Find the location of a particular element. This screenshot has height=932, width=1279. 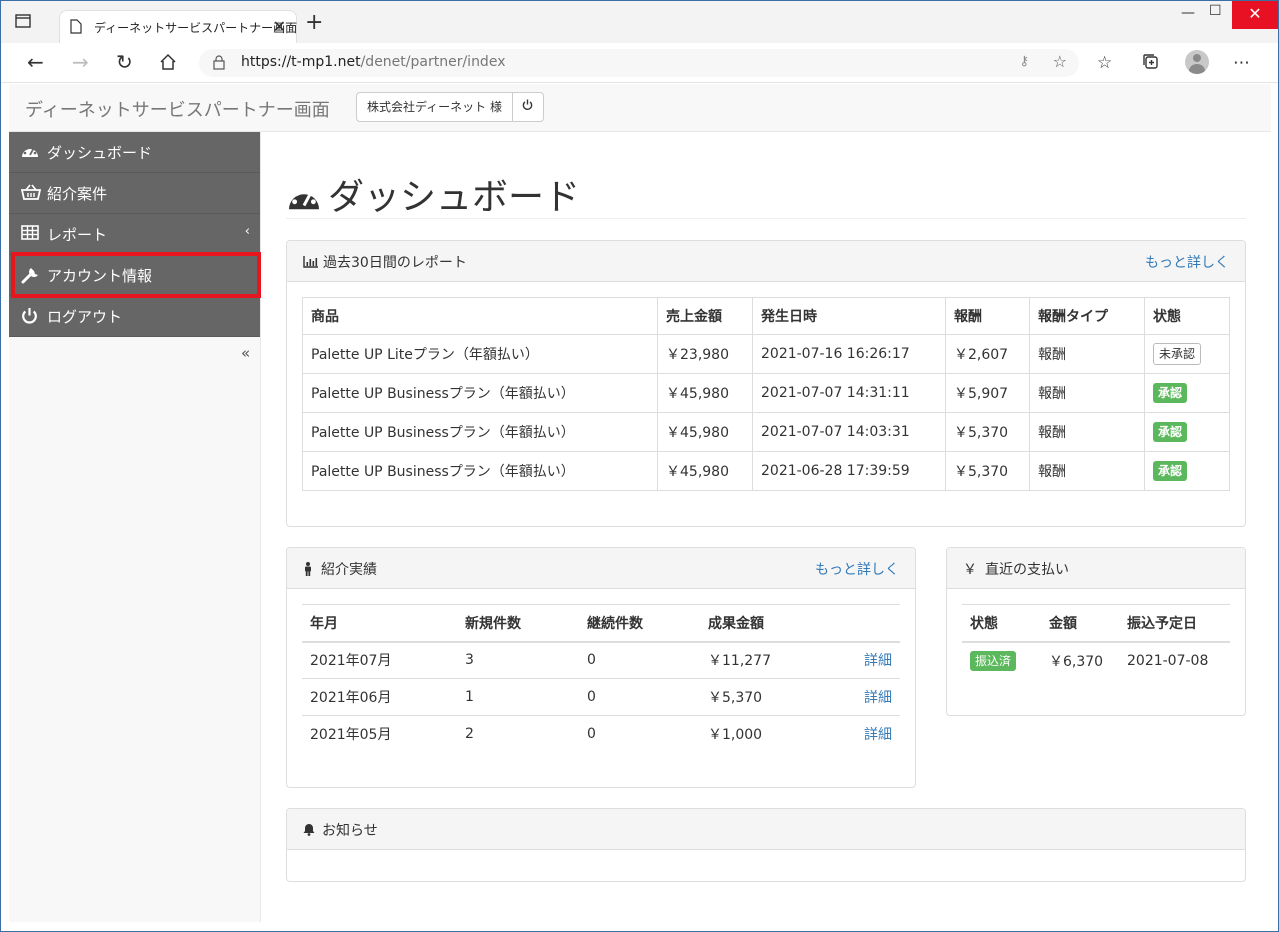

logout-power-button is located at coordinates (528, 107).